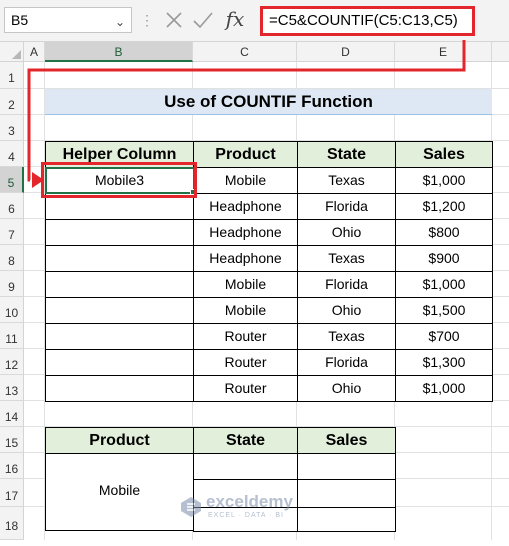  Describe the element at coordinates (12, 206) in the screenshot. I see `row-header-6: 6` at that location.